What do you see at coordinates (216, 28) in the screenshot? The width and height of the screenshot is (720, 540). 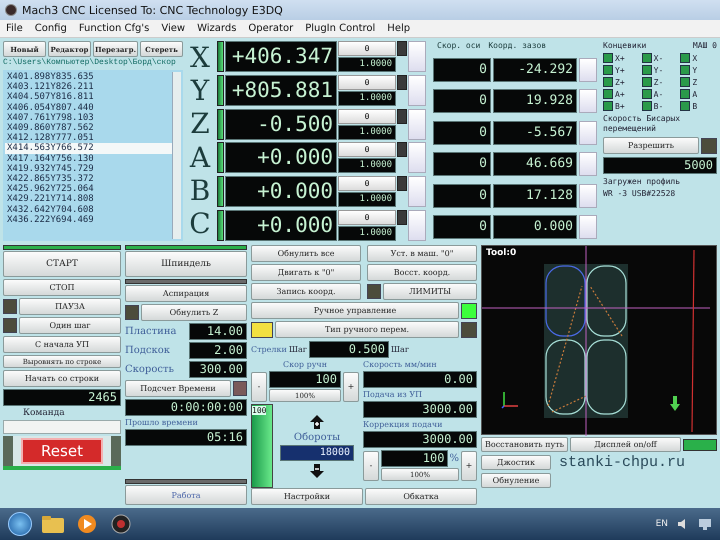 I see `menu-item: Wizards` at bounding box center [216, 28].